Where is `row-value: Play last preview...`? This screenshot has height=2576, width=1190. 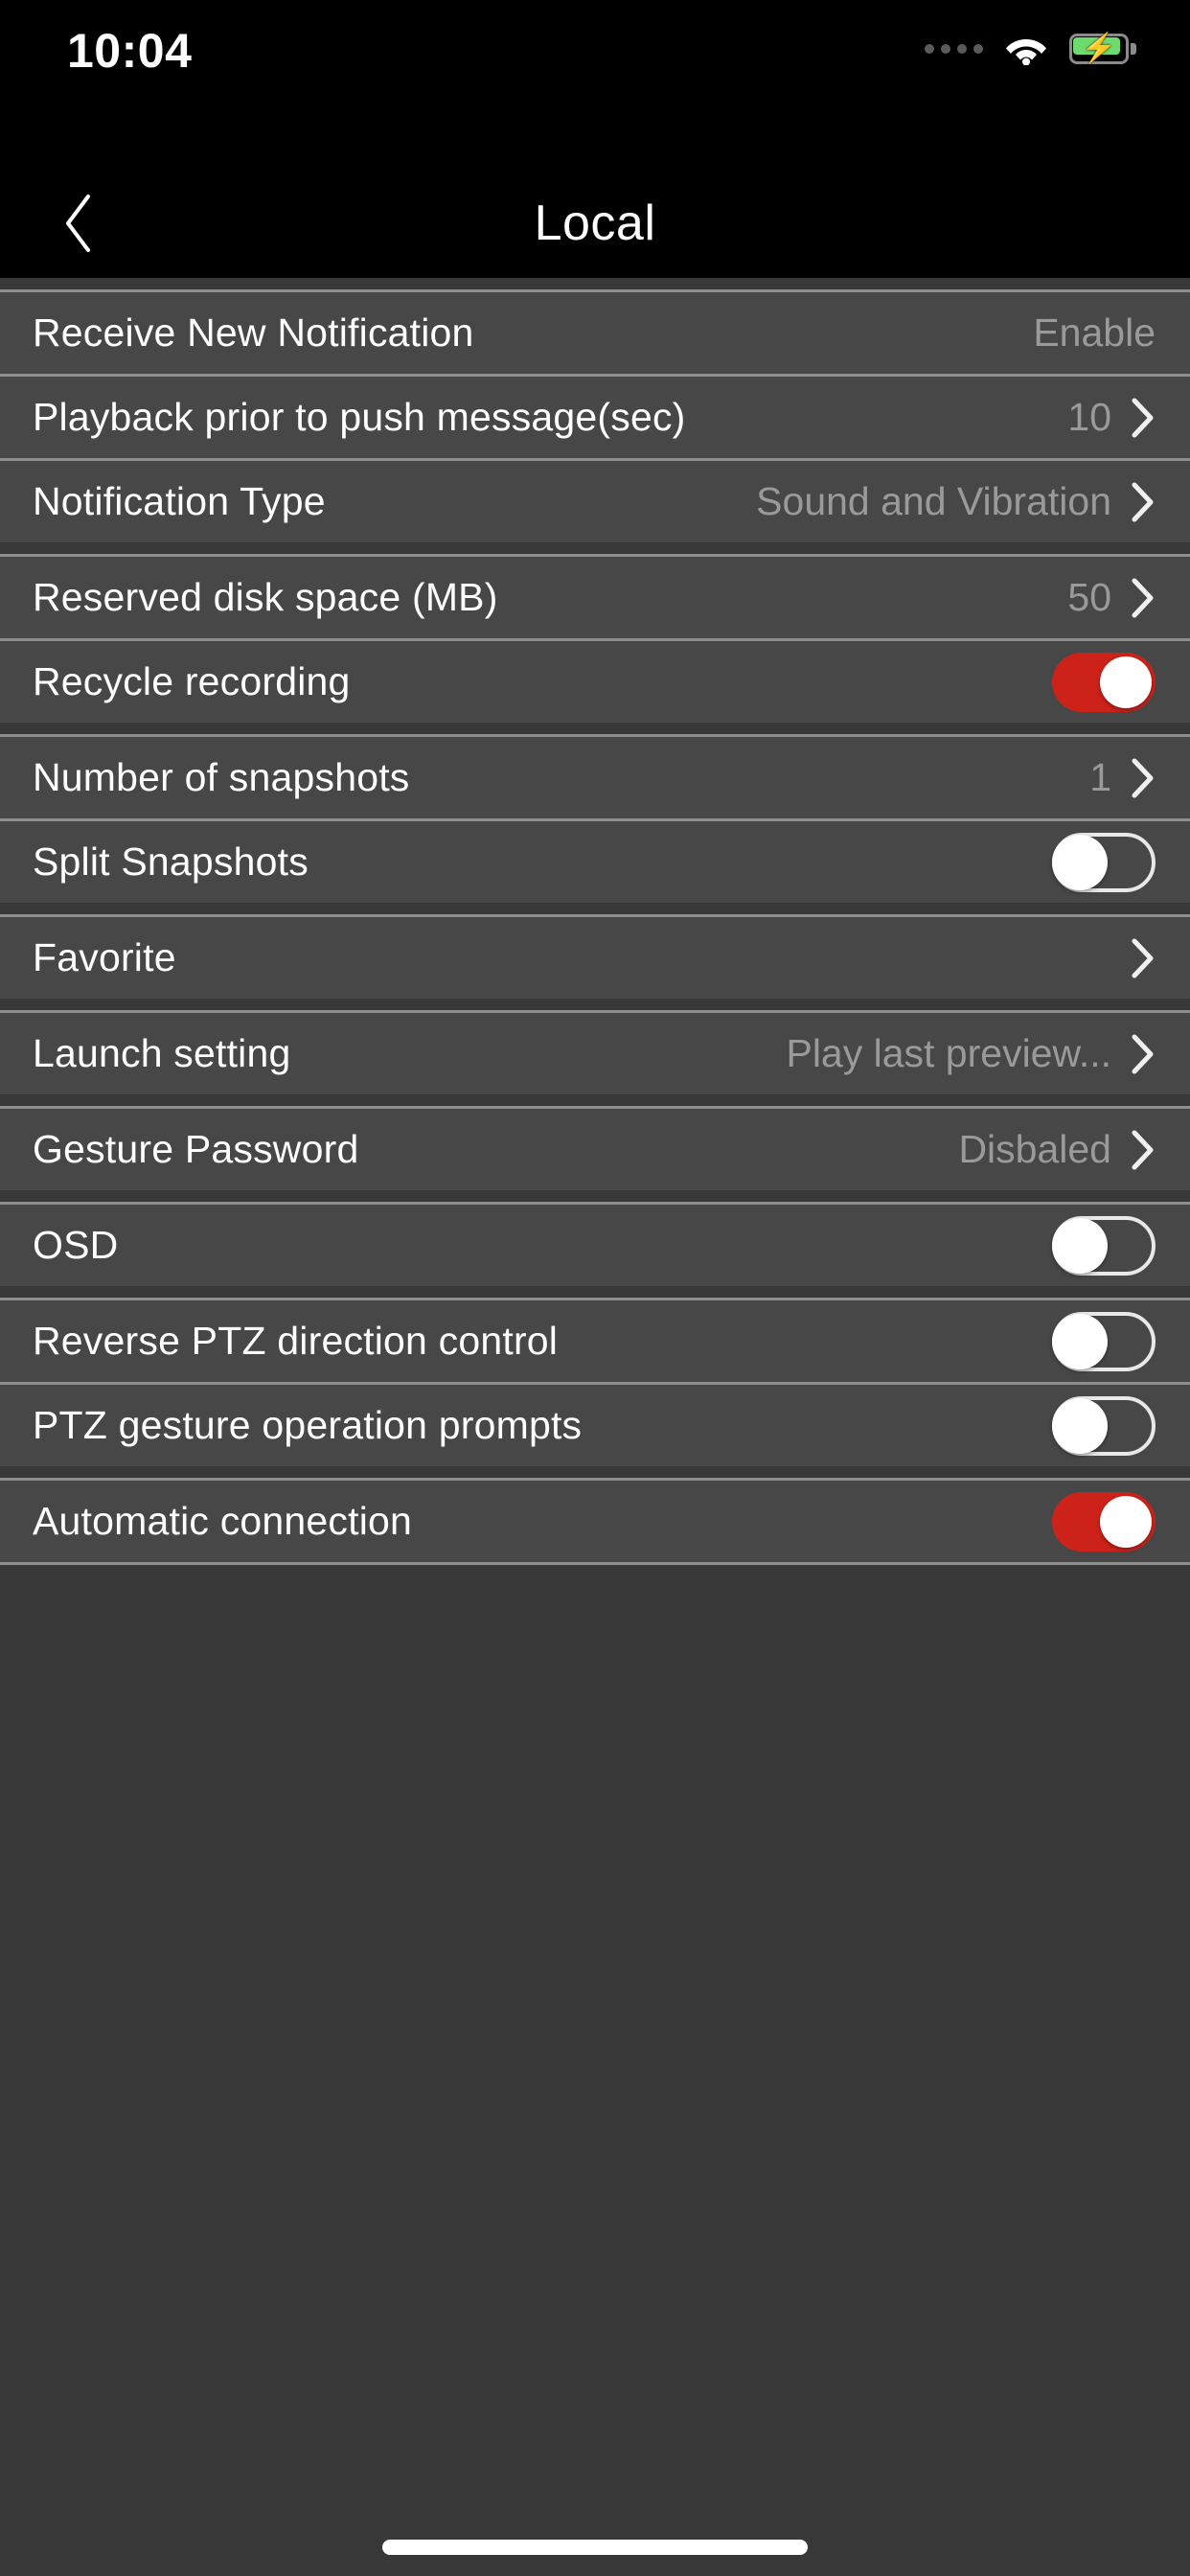 row-value: Play last preview... is located at coordinates (949, 1053).